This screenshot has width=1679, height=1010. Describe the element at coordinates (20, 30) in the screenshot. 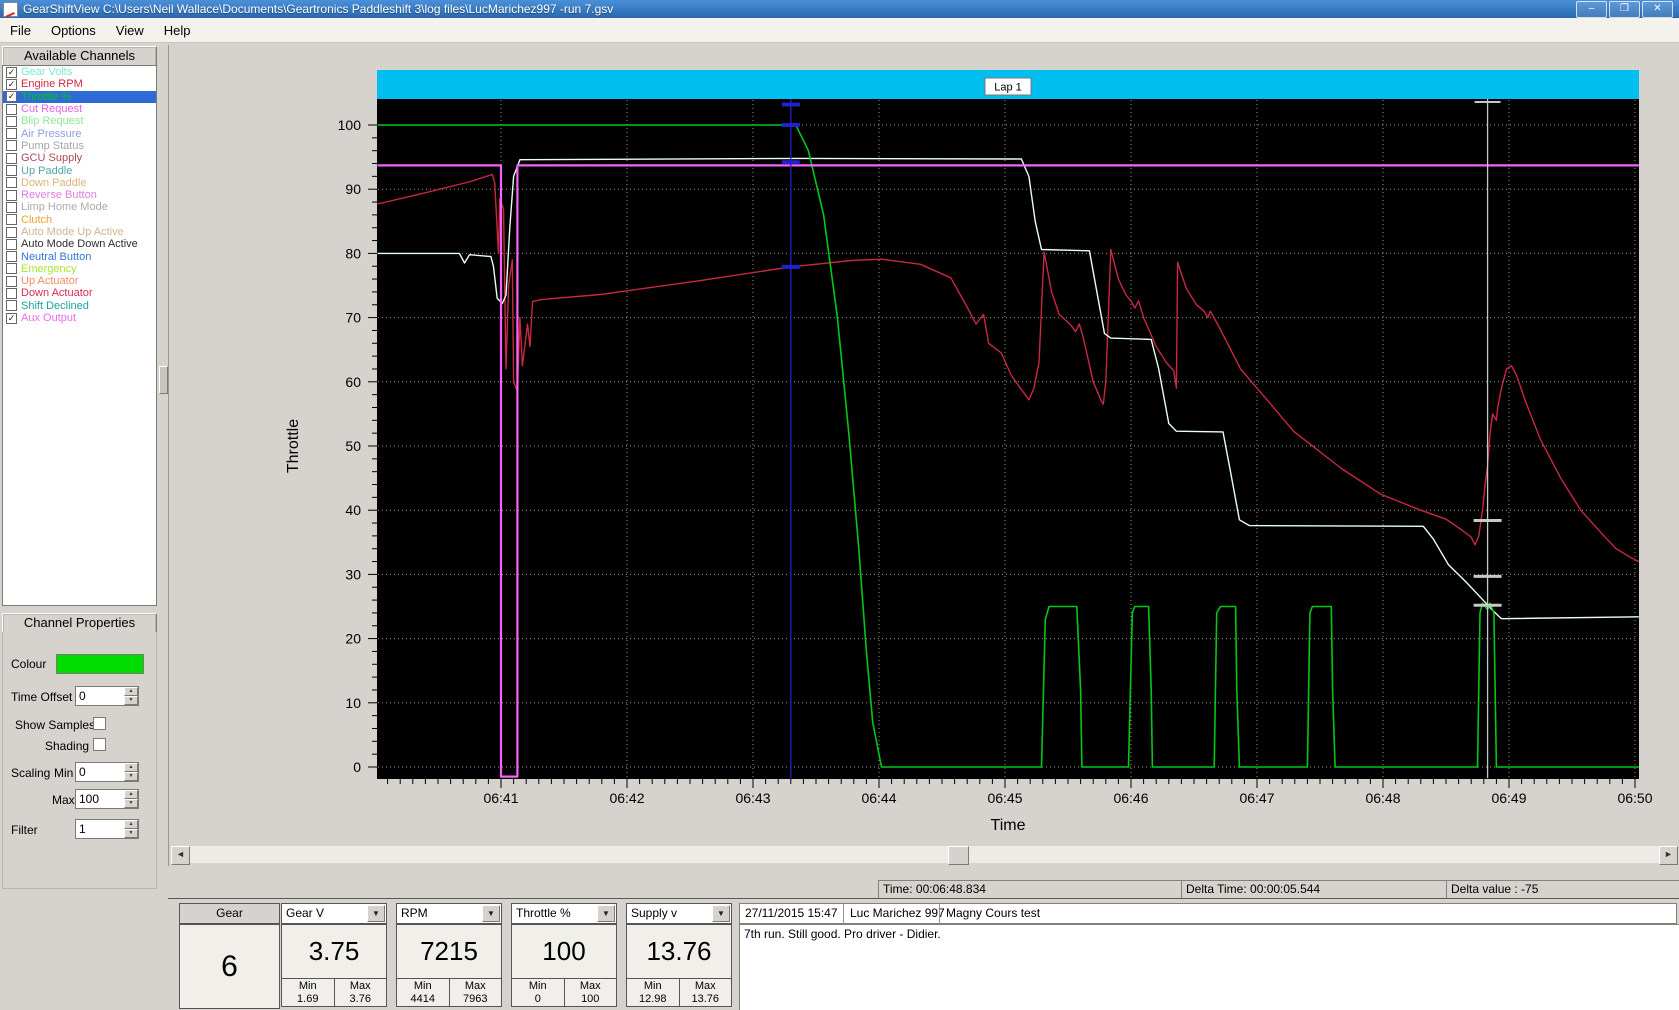

I see `menu-item-file: File` at that location.